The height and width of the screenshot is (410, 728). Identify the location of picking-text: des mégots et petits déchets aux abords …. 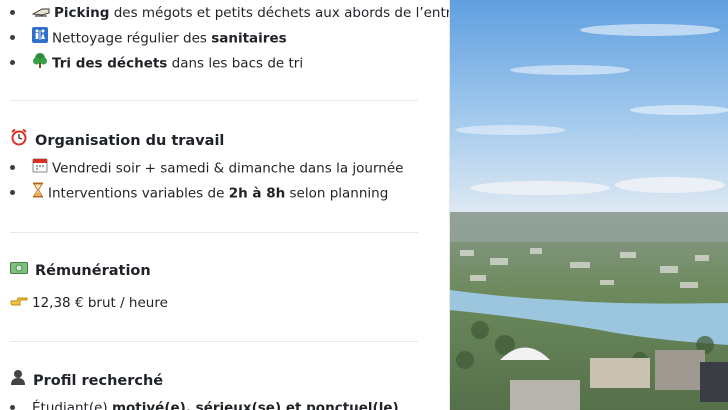
(279, 13).